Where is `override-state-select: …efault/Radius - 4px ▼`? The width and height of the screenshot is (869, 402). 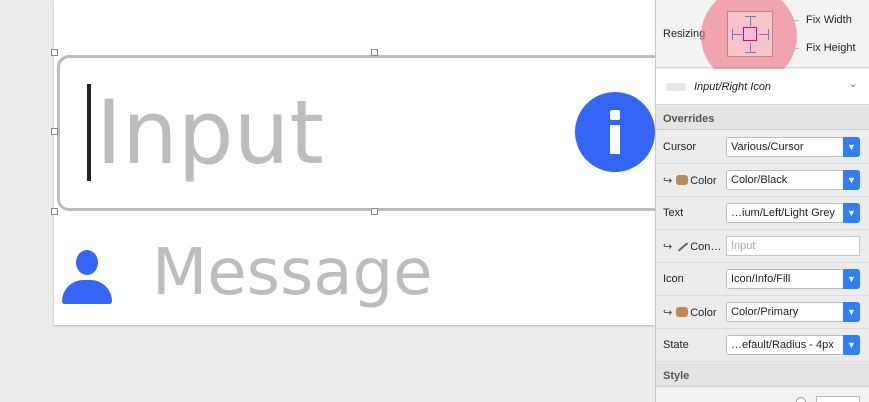
override-state-select: …efault/Radius - 4px ▼ is located at coordinates (793, 345).